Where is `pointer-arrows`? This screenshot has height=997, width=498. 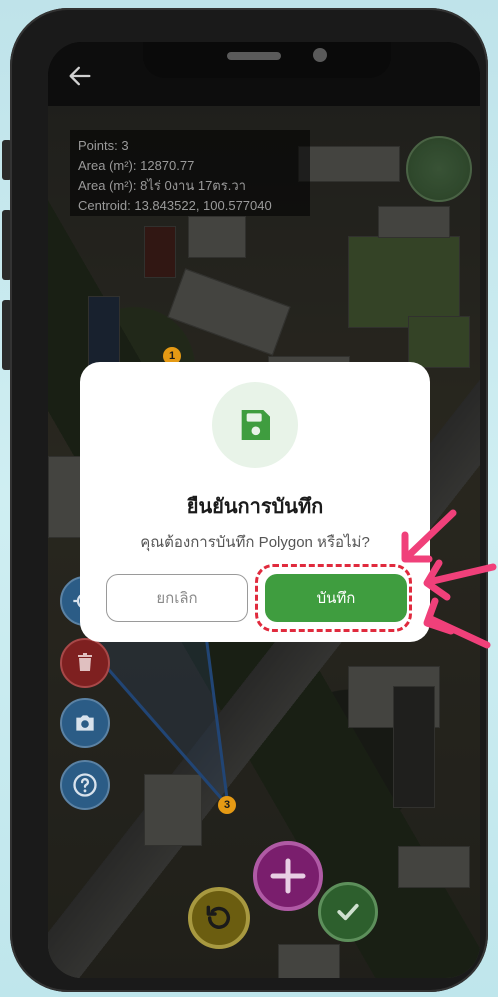
pointer-arrows is located at coordinates (449, 579).